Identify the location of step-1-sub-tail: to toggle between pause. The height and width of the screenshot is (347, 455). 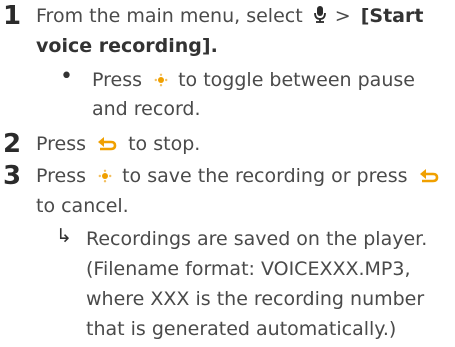
(296, 80).